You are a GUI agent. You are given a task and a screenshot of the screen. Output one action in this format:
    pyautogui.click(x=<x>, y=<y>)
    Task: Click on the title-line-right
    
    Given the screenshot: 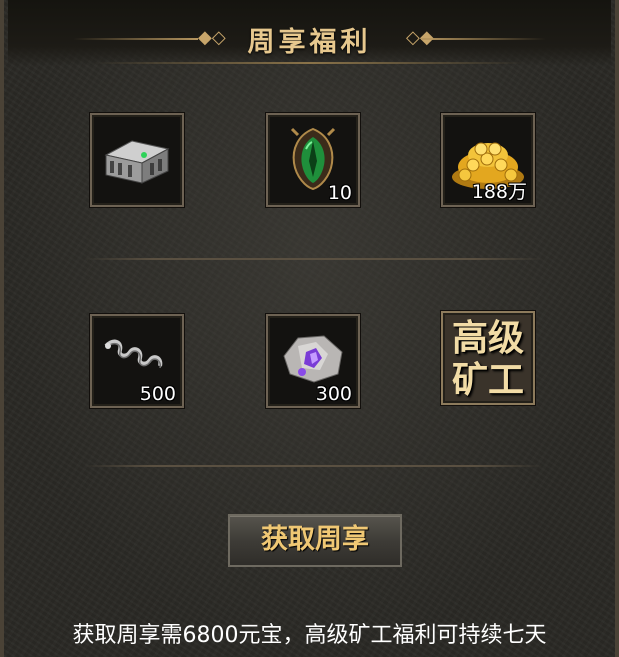 What is the action you would take?
    pyautogui.click(x=483, y=39)
    